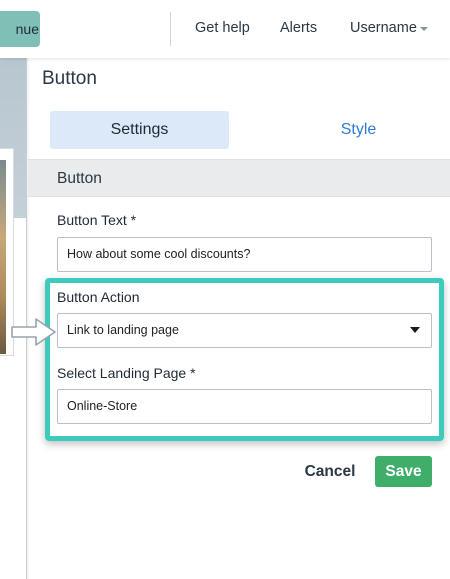 This screenshot has width=450, height=579. What do you see at coordinates (3, 257) in the screenshot?
I see `background-photo` at bounding box center [3, 257].